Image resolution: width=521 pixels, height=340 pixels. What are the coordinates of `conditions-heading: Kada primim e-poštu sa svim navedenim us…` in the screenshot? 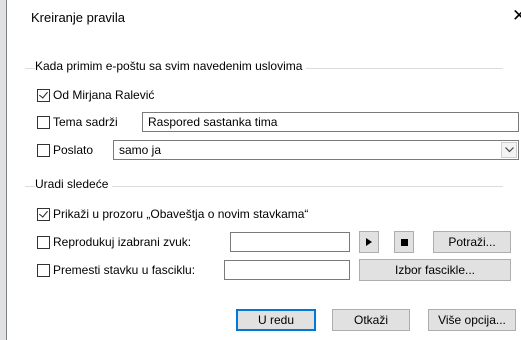 It's located at (171, 66).